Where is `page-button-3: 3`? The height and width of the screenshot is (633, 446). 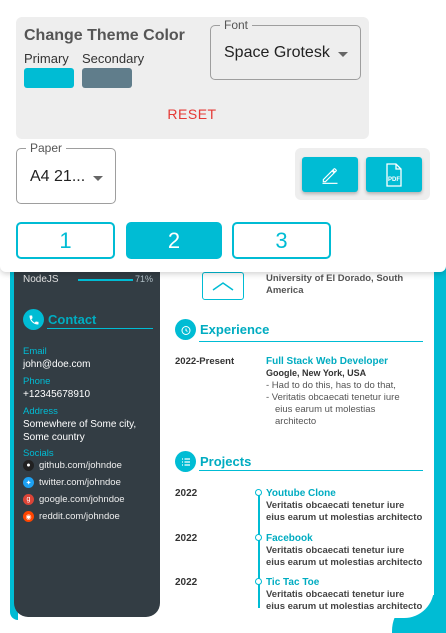 page-button-3: 3 is located at coordinates (281, 240).